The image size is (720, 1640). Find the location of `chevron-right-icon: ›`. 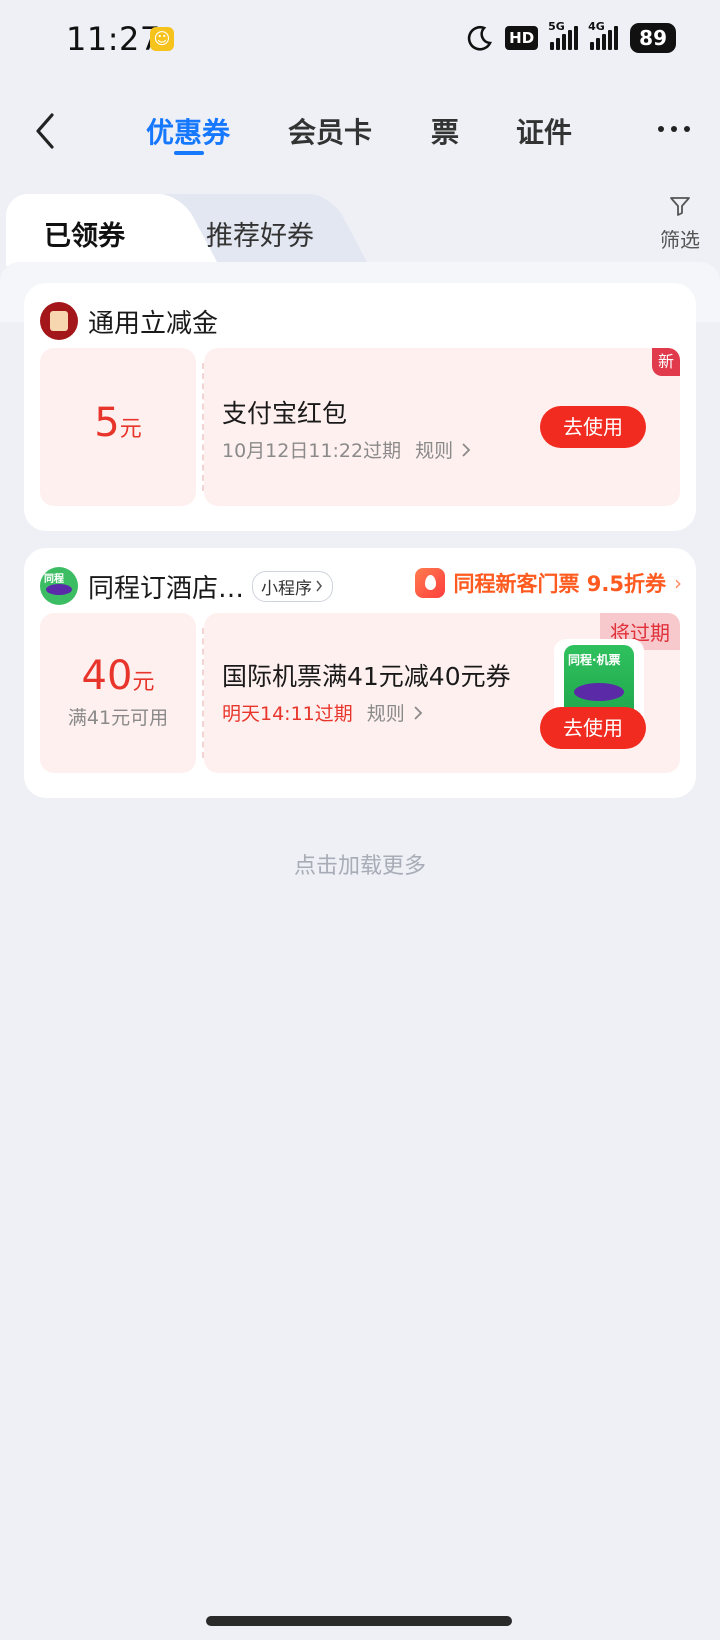

chevron-right-icon: › is located at coordinates (678, 583).